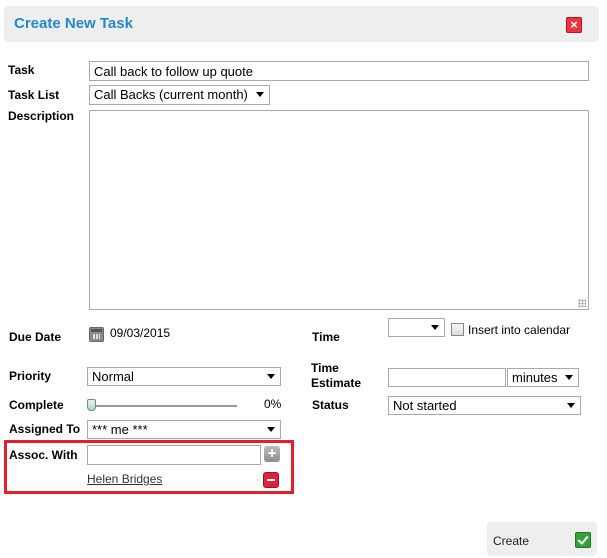 The width and height of the screenshot is (607, 558). What do you see at coordinates (73, 23) in the screenshot?
I see `dialog-title: Create New Task` at bounding box center [73, 23].